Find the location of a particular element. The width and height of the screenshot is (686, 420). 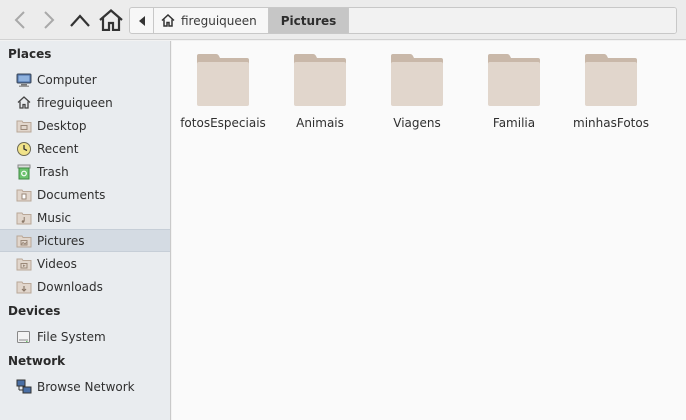

sidebar-item-label: Browse Network is located at coordinates (86, 386).